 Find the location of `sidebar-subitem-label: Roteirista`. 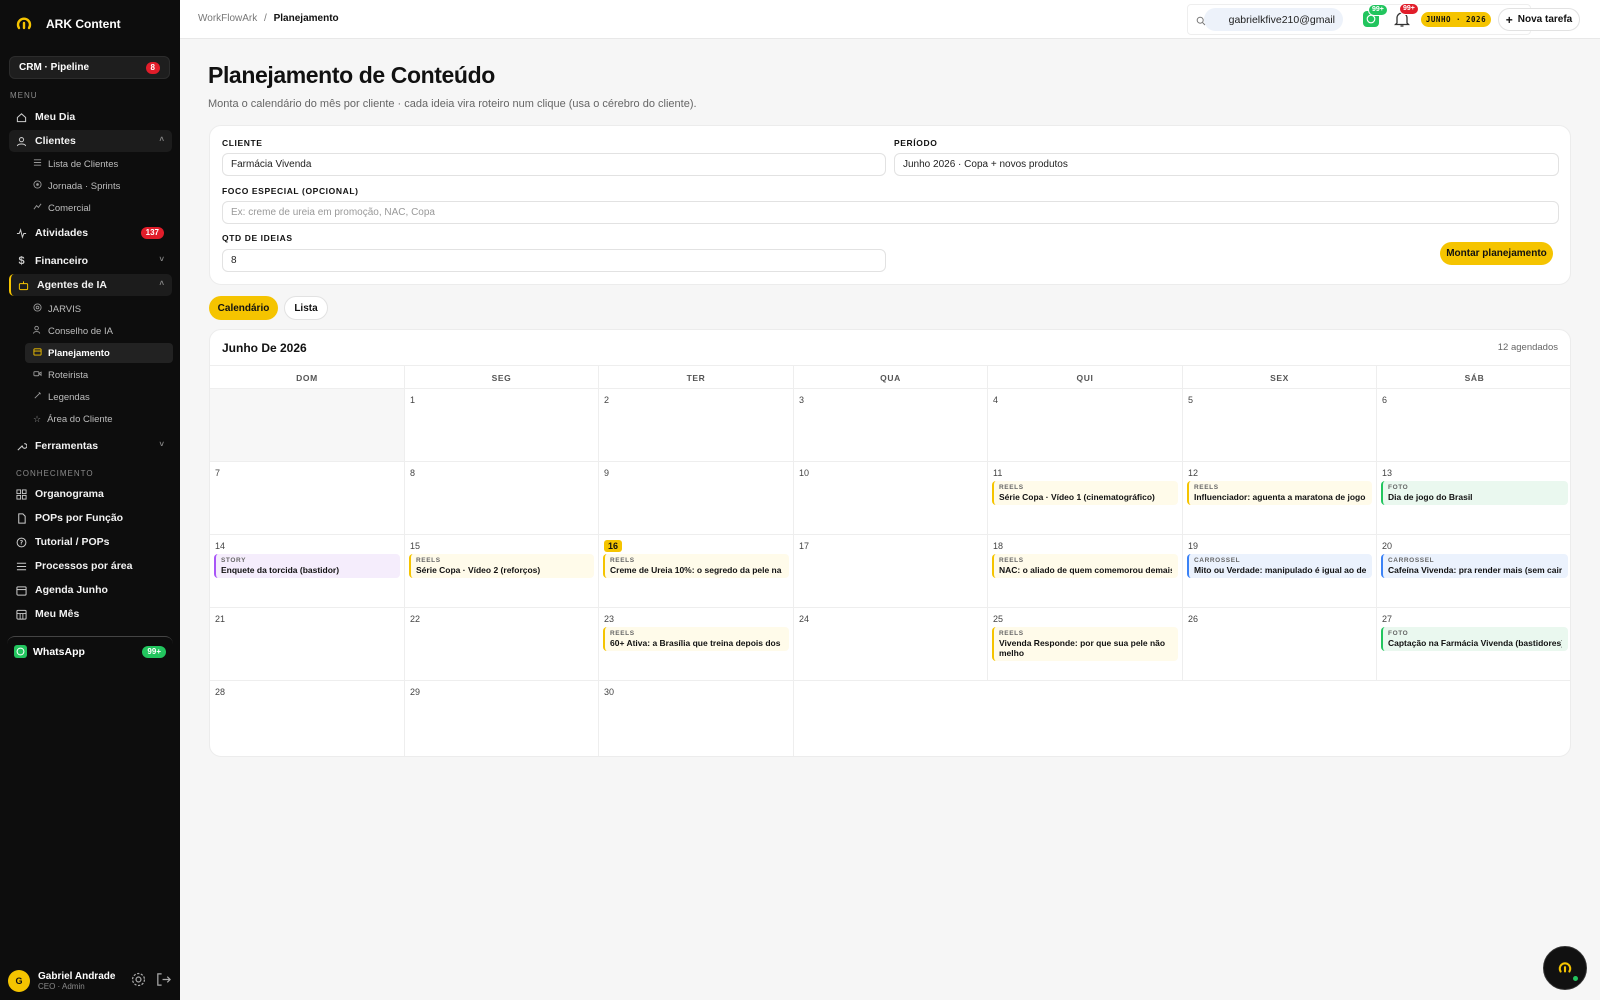

sidebar-subitem-label: Roteirista is located at coordinates (68, 375).